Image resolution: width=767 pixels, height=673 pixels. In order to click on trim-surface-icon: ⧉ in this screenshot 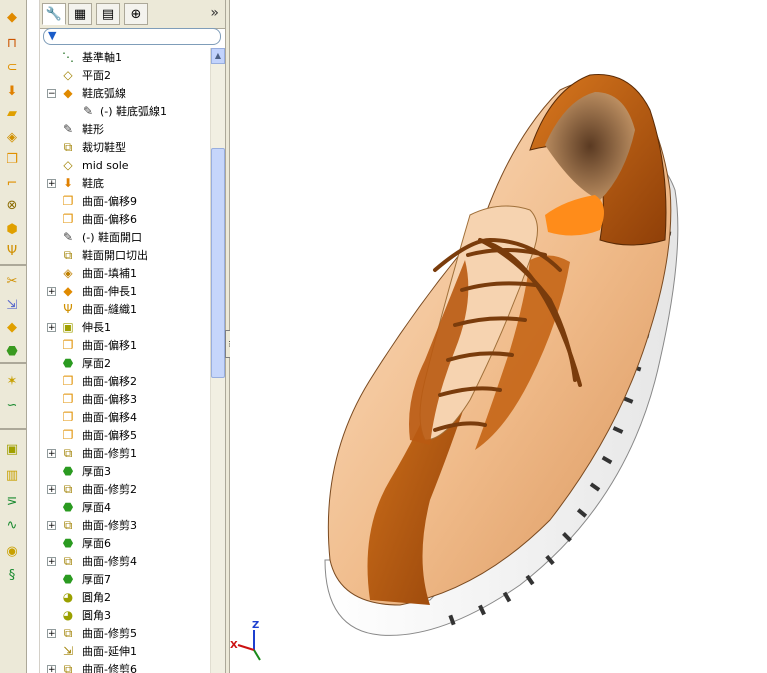, I will do `click(68, 632)`.